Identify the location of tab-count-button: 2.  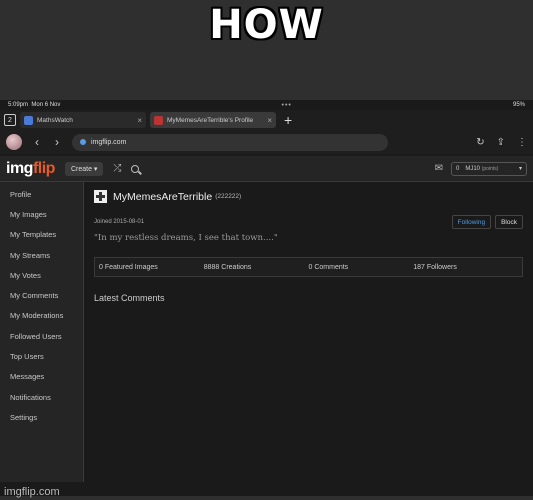
(10, 120).